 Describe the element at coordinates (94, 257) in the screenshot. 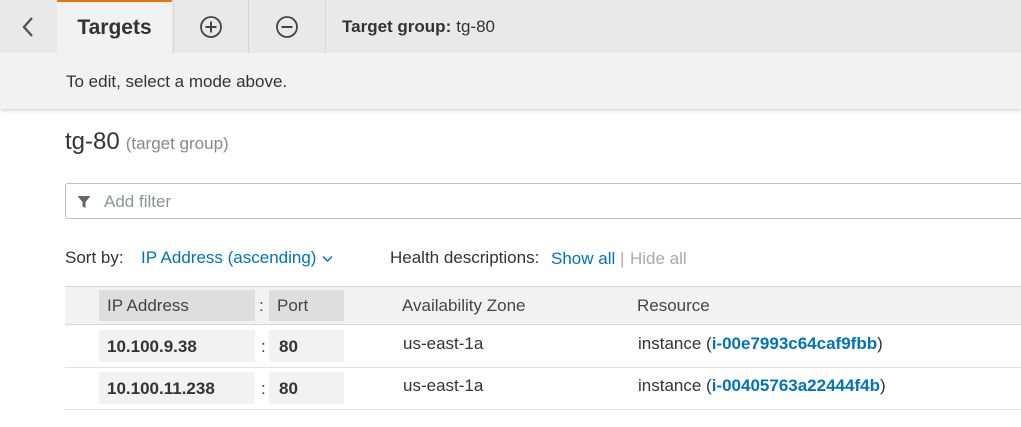

I see `sort-label: Sort by:` at that location.